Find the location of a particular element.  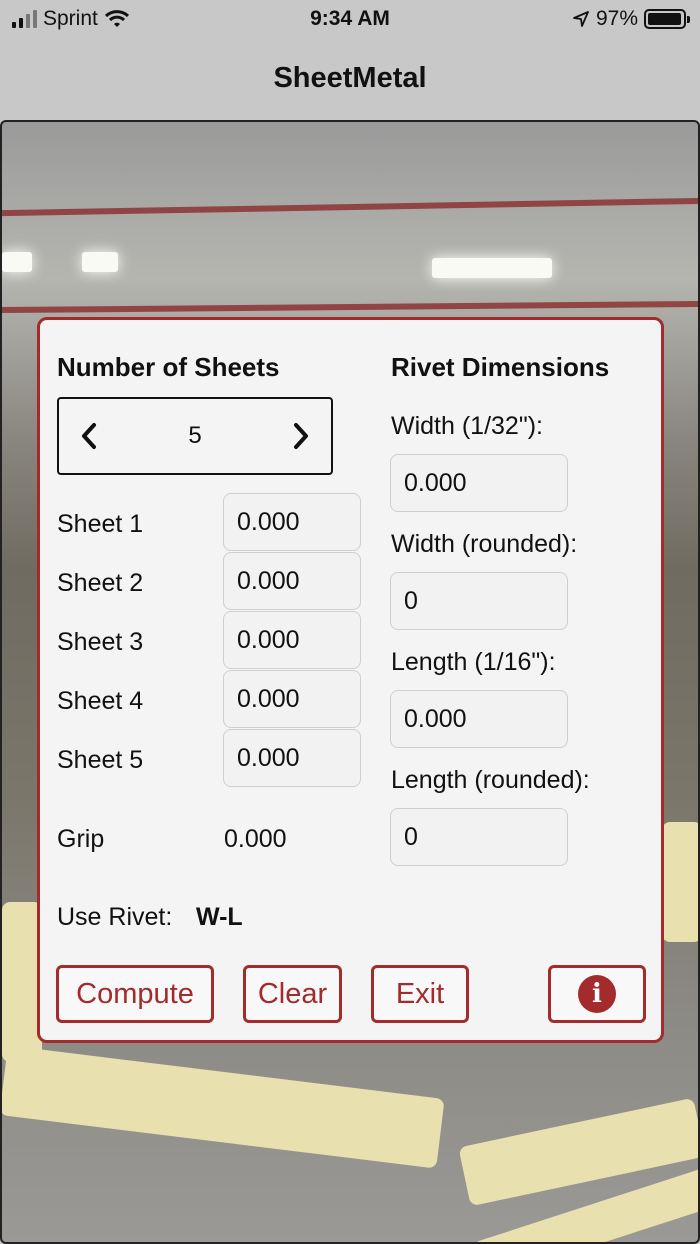

compute-button: Compute is located at coordinates (135, 994).